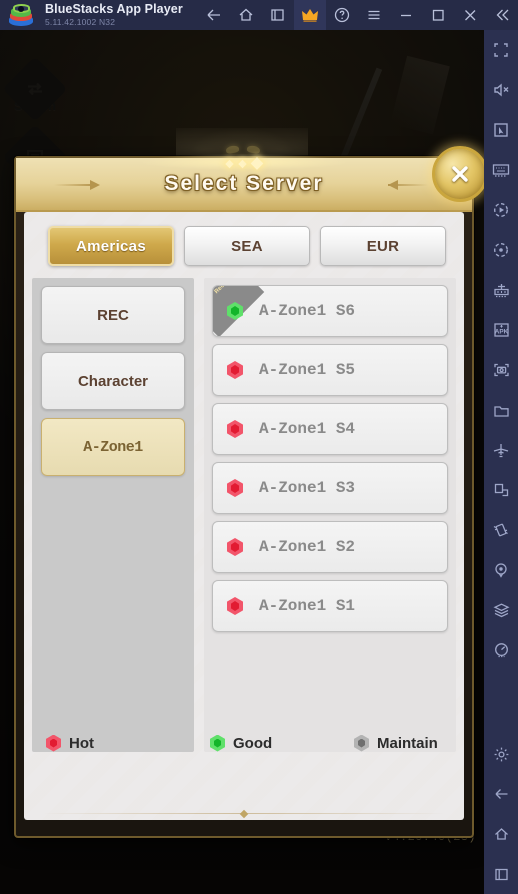  I want to click on status-legend: Hot Good Maintain, so click(244, 743).